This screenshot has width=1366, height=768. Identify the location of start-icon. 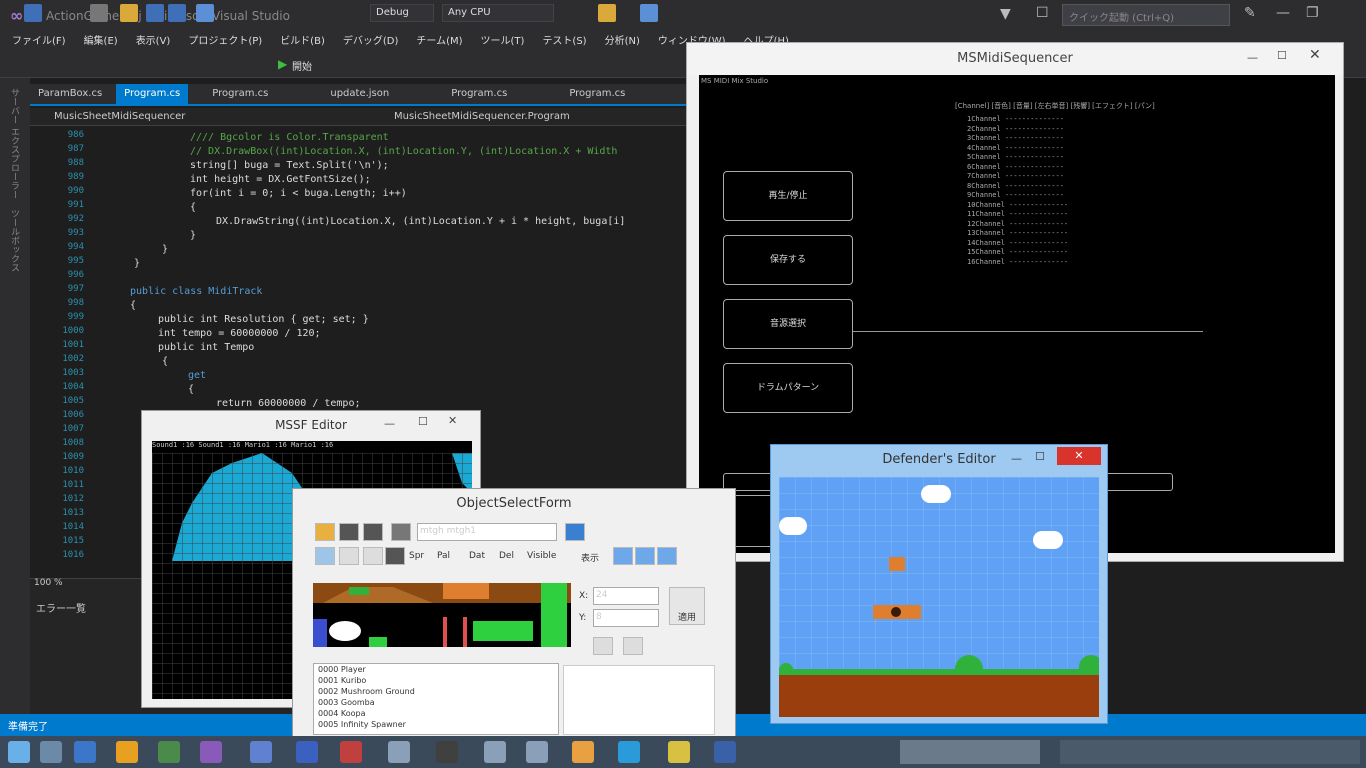
(19, 752).